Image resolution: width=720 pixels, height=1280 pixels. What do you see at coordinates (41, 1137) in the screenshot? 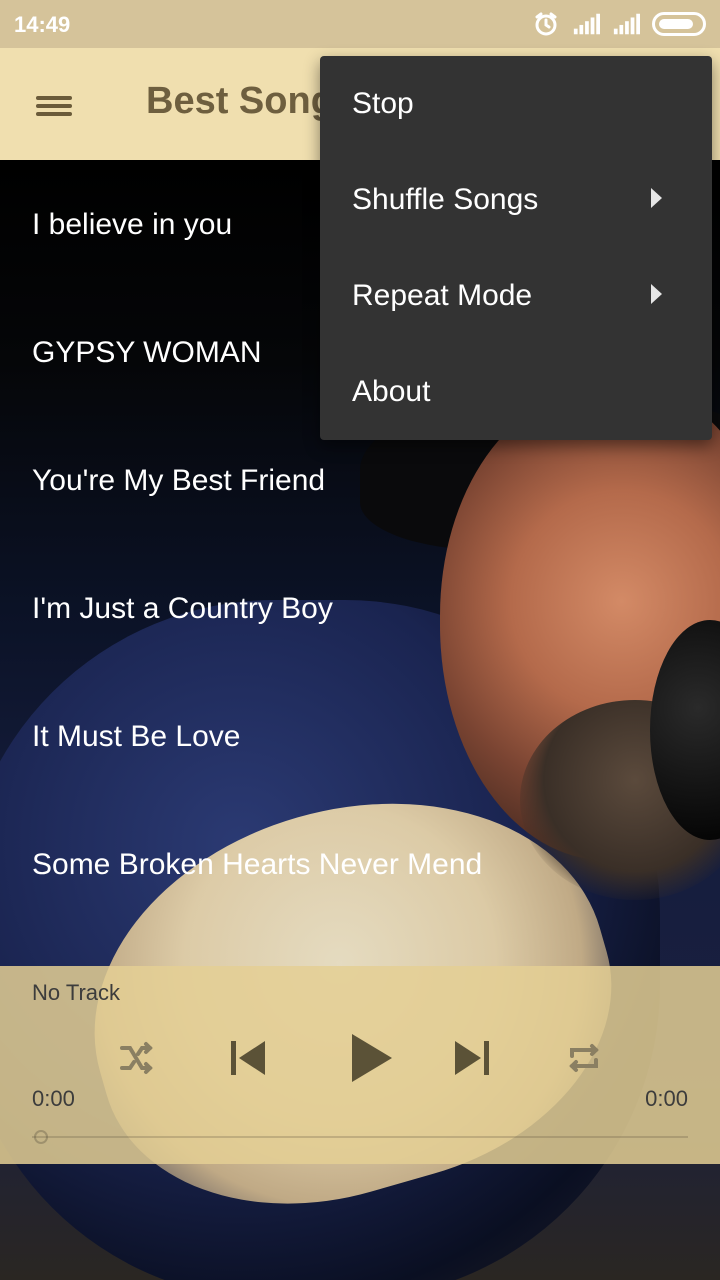
I see `seek-thumb` at bounding box center [41, 1137].